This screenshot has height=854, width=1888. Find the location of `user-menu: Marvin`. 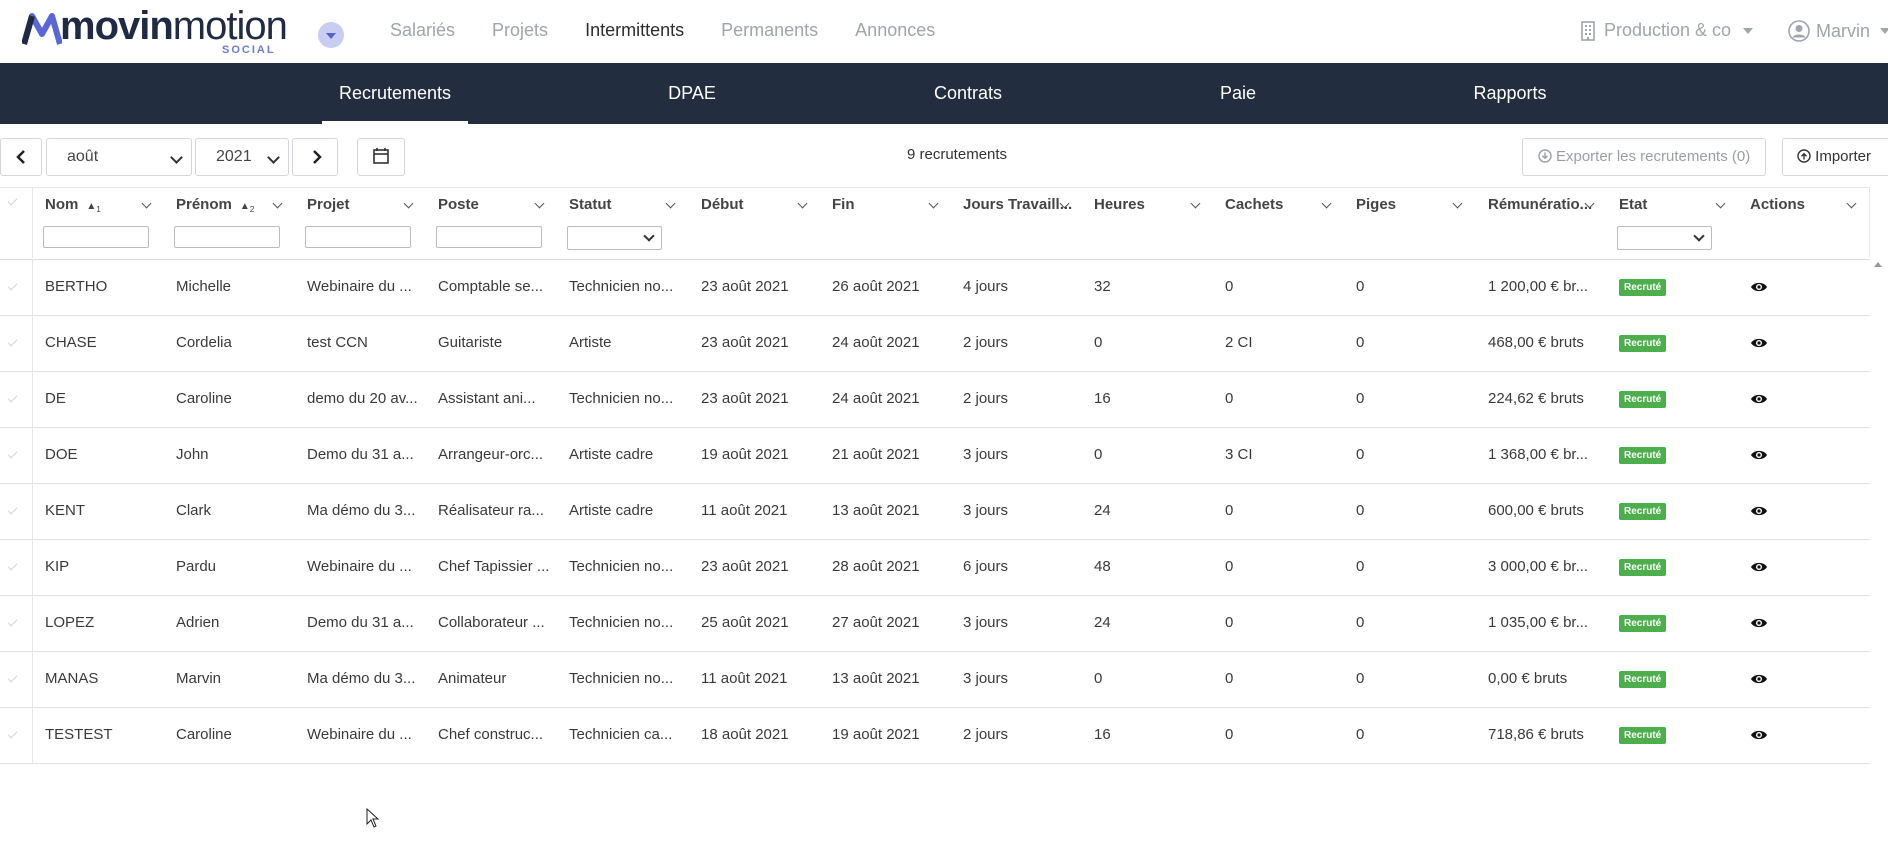

user-menu: Marvin is located at coordinates (1838, 31).